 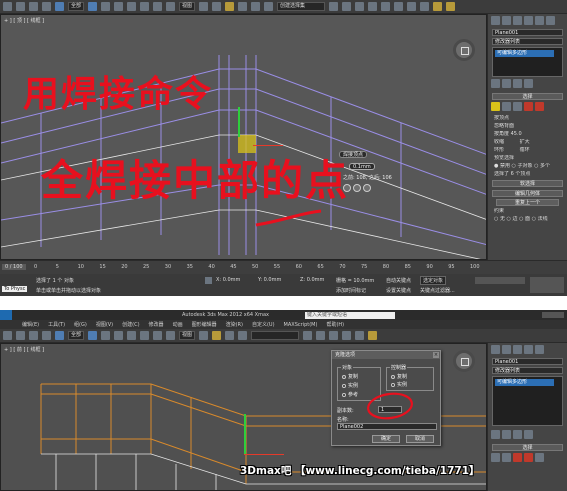 I want to click on menu-item: 渲染(R), so click(x=234, y=324).